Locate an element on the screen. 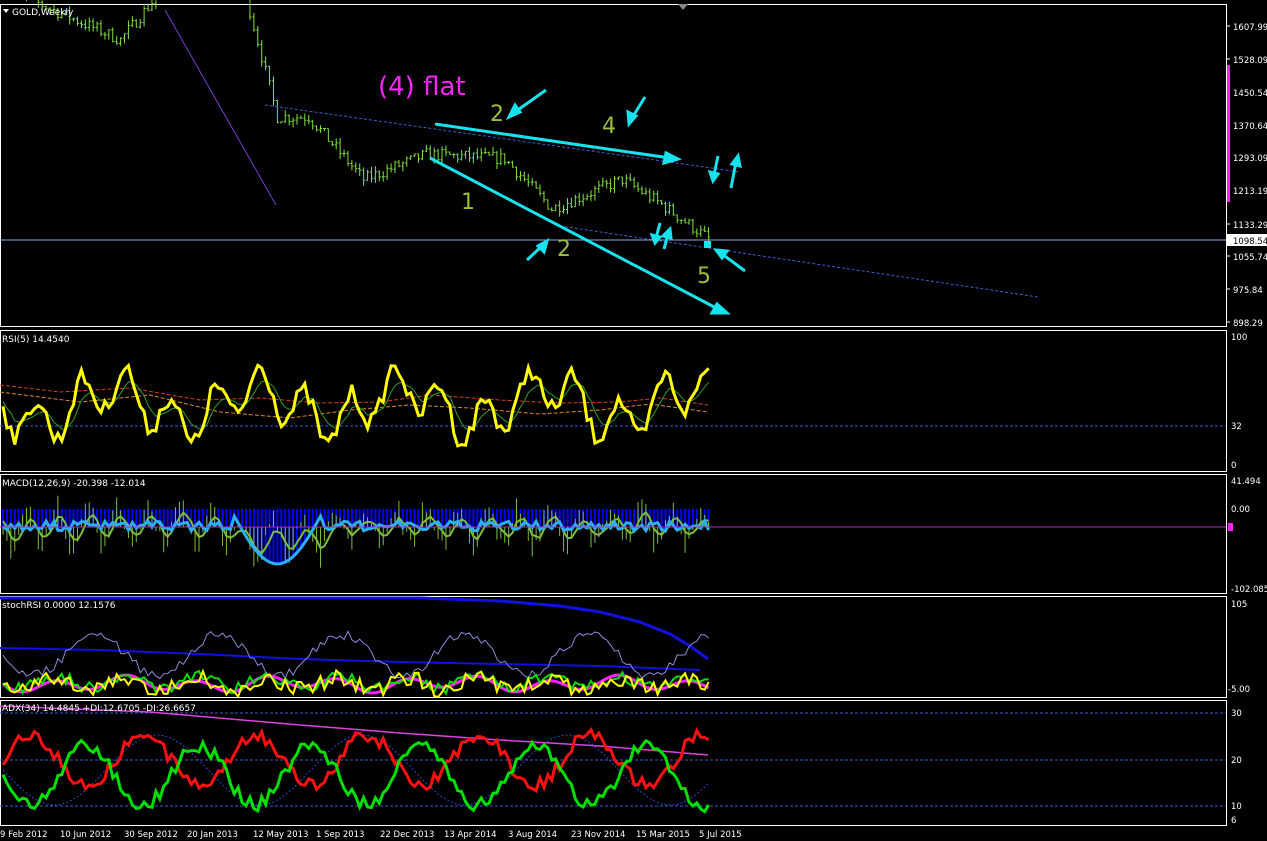  time-tick: 20 Jan 2013 is located at coordinates (212, 835).